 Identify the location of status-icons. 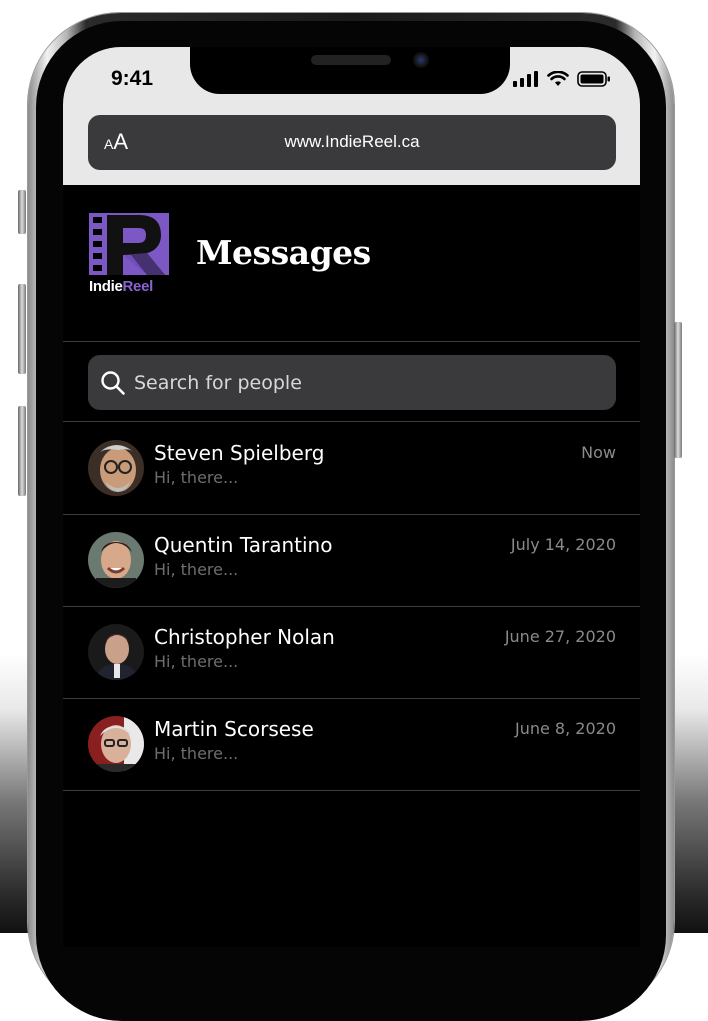
(562, 79).